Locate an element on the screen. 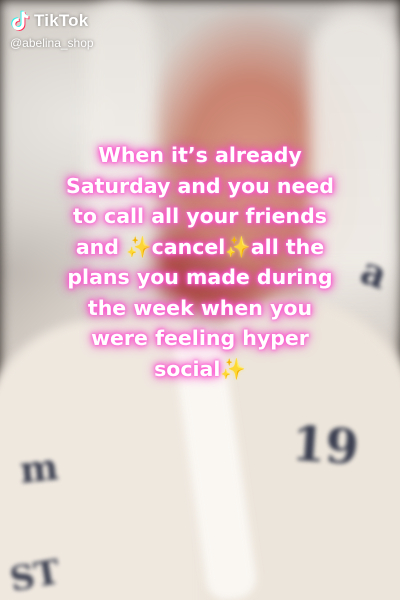 The image size is (400, 600). blanket-scribble: ST is located at coordinates (34, 575).